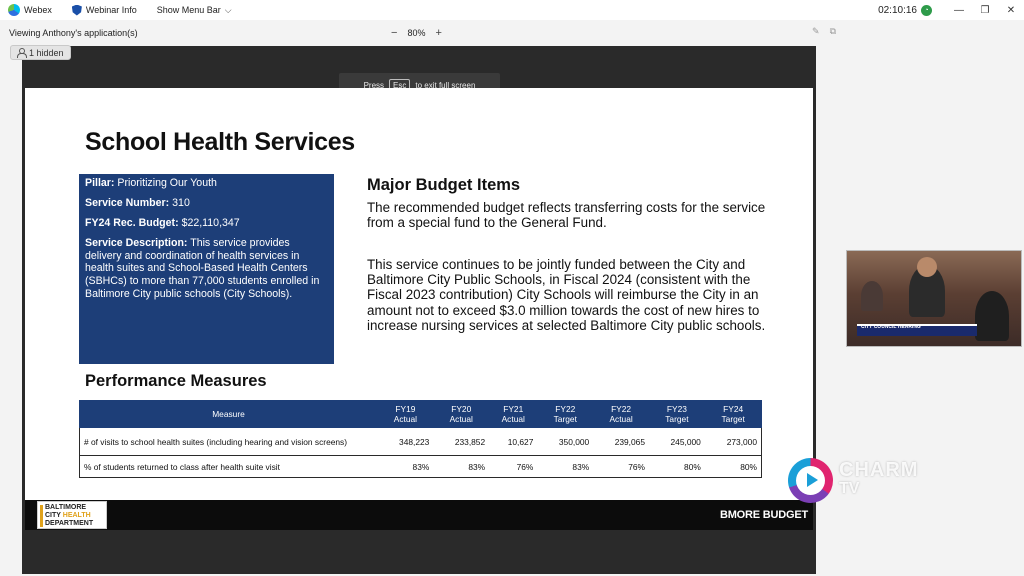 Image resolution: width=1024 pixels, height=576 pixels. I want to click on value-cell: 348,223, so click(405, 441).